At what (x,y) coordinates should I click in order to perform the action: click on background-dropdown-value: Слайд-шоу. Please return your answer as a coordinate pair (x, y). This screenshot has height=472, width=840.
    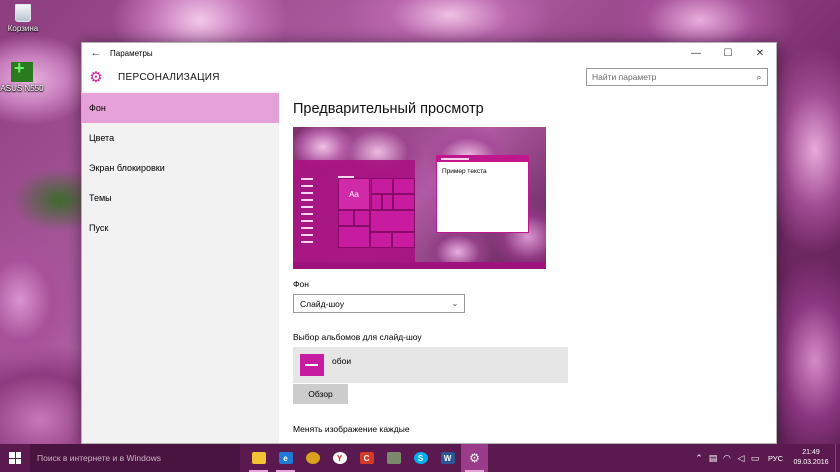
    Looking at the image, I should click on (322, 303).